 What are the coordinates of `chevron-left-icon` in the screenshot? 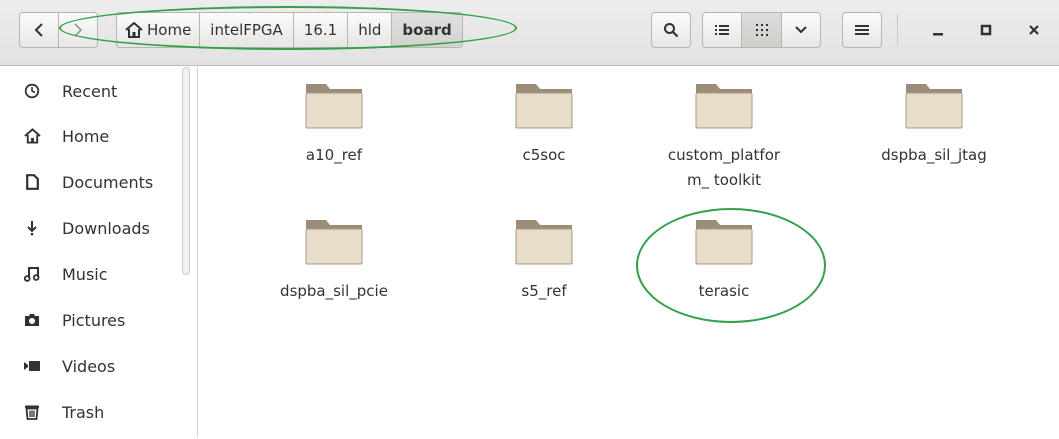 It's located at (38, 30).